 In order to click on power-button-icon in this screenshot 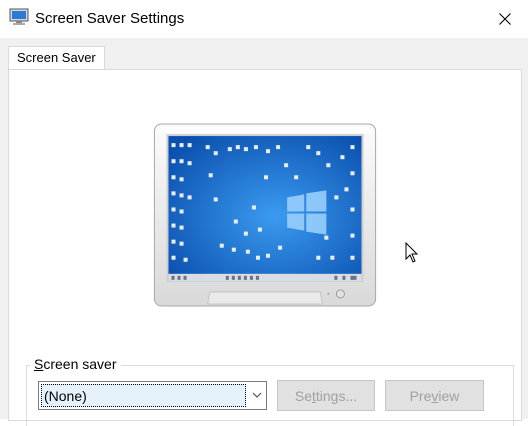, I will do `click(340, 294)`.